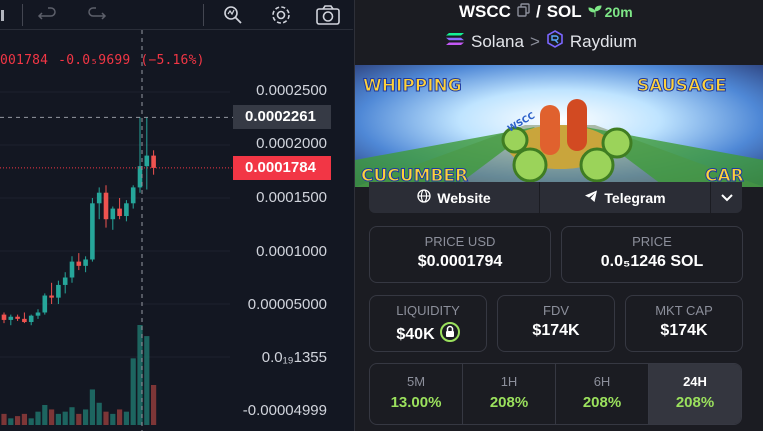 This screenshot has width=763, height=431. I want to click on liquidity-card: LIQUIDITY $40K, so click(428, 323).